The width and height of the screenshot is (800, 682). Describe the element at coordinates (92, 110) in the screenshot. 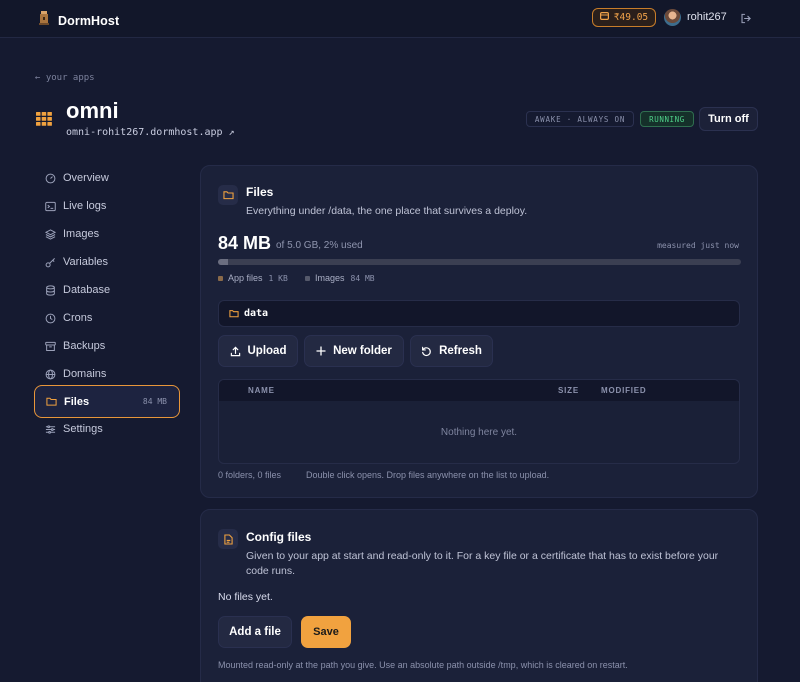

I see `app-name: omni` at that location.